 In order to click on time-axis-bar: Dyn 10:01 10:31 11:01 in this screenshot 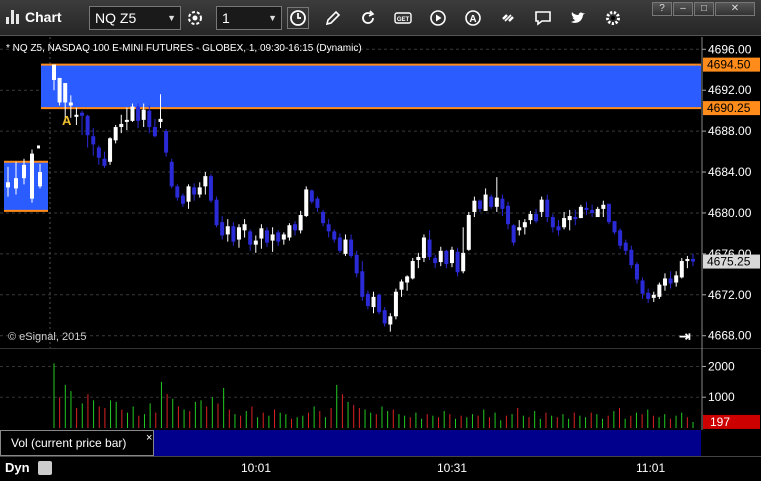, I will do `click(380, 468)`.